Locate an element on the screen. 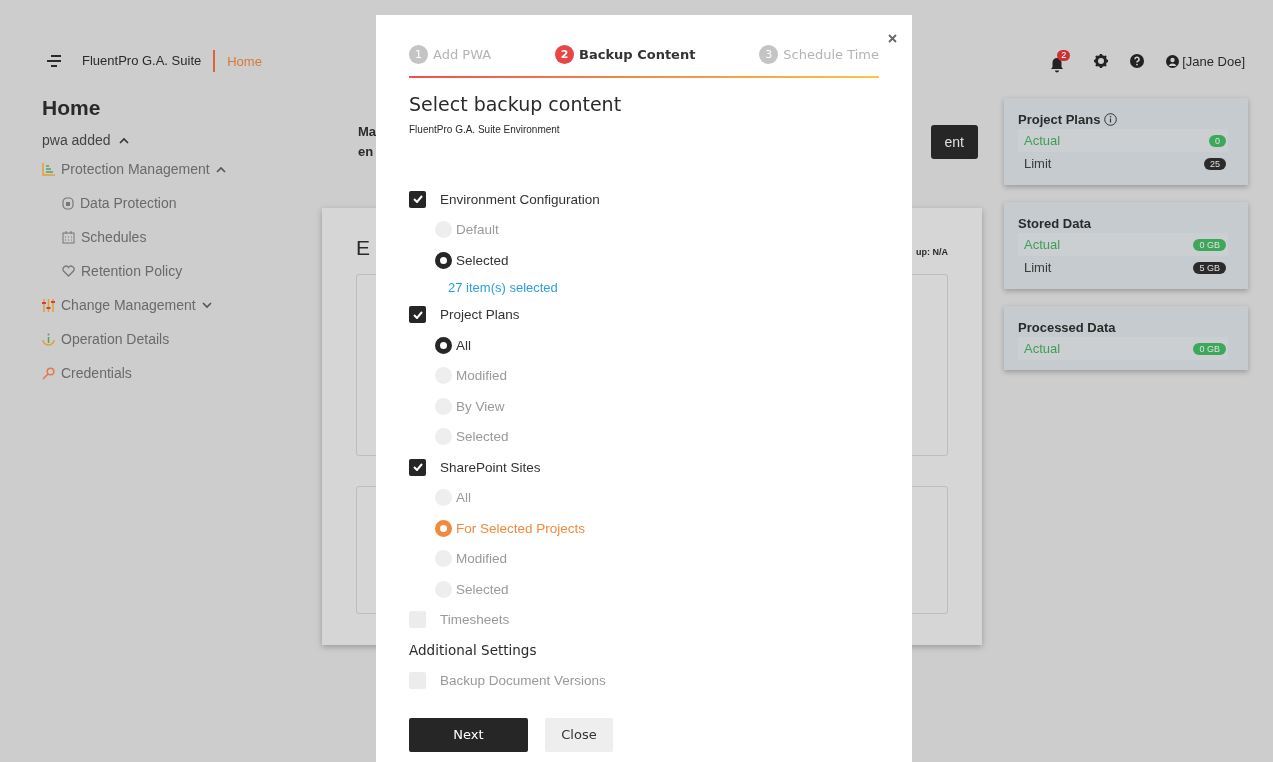  app-name: FluentPro G.A. Suite is located at coordinates (149, 61).